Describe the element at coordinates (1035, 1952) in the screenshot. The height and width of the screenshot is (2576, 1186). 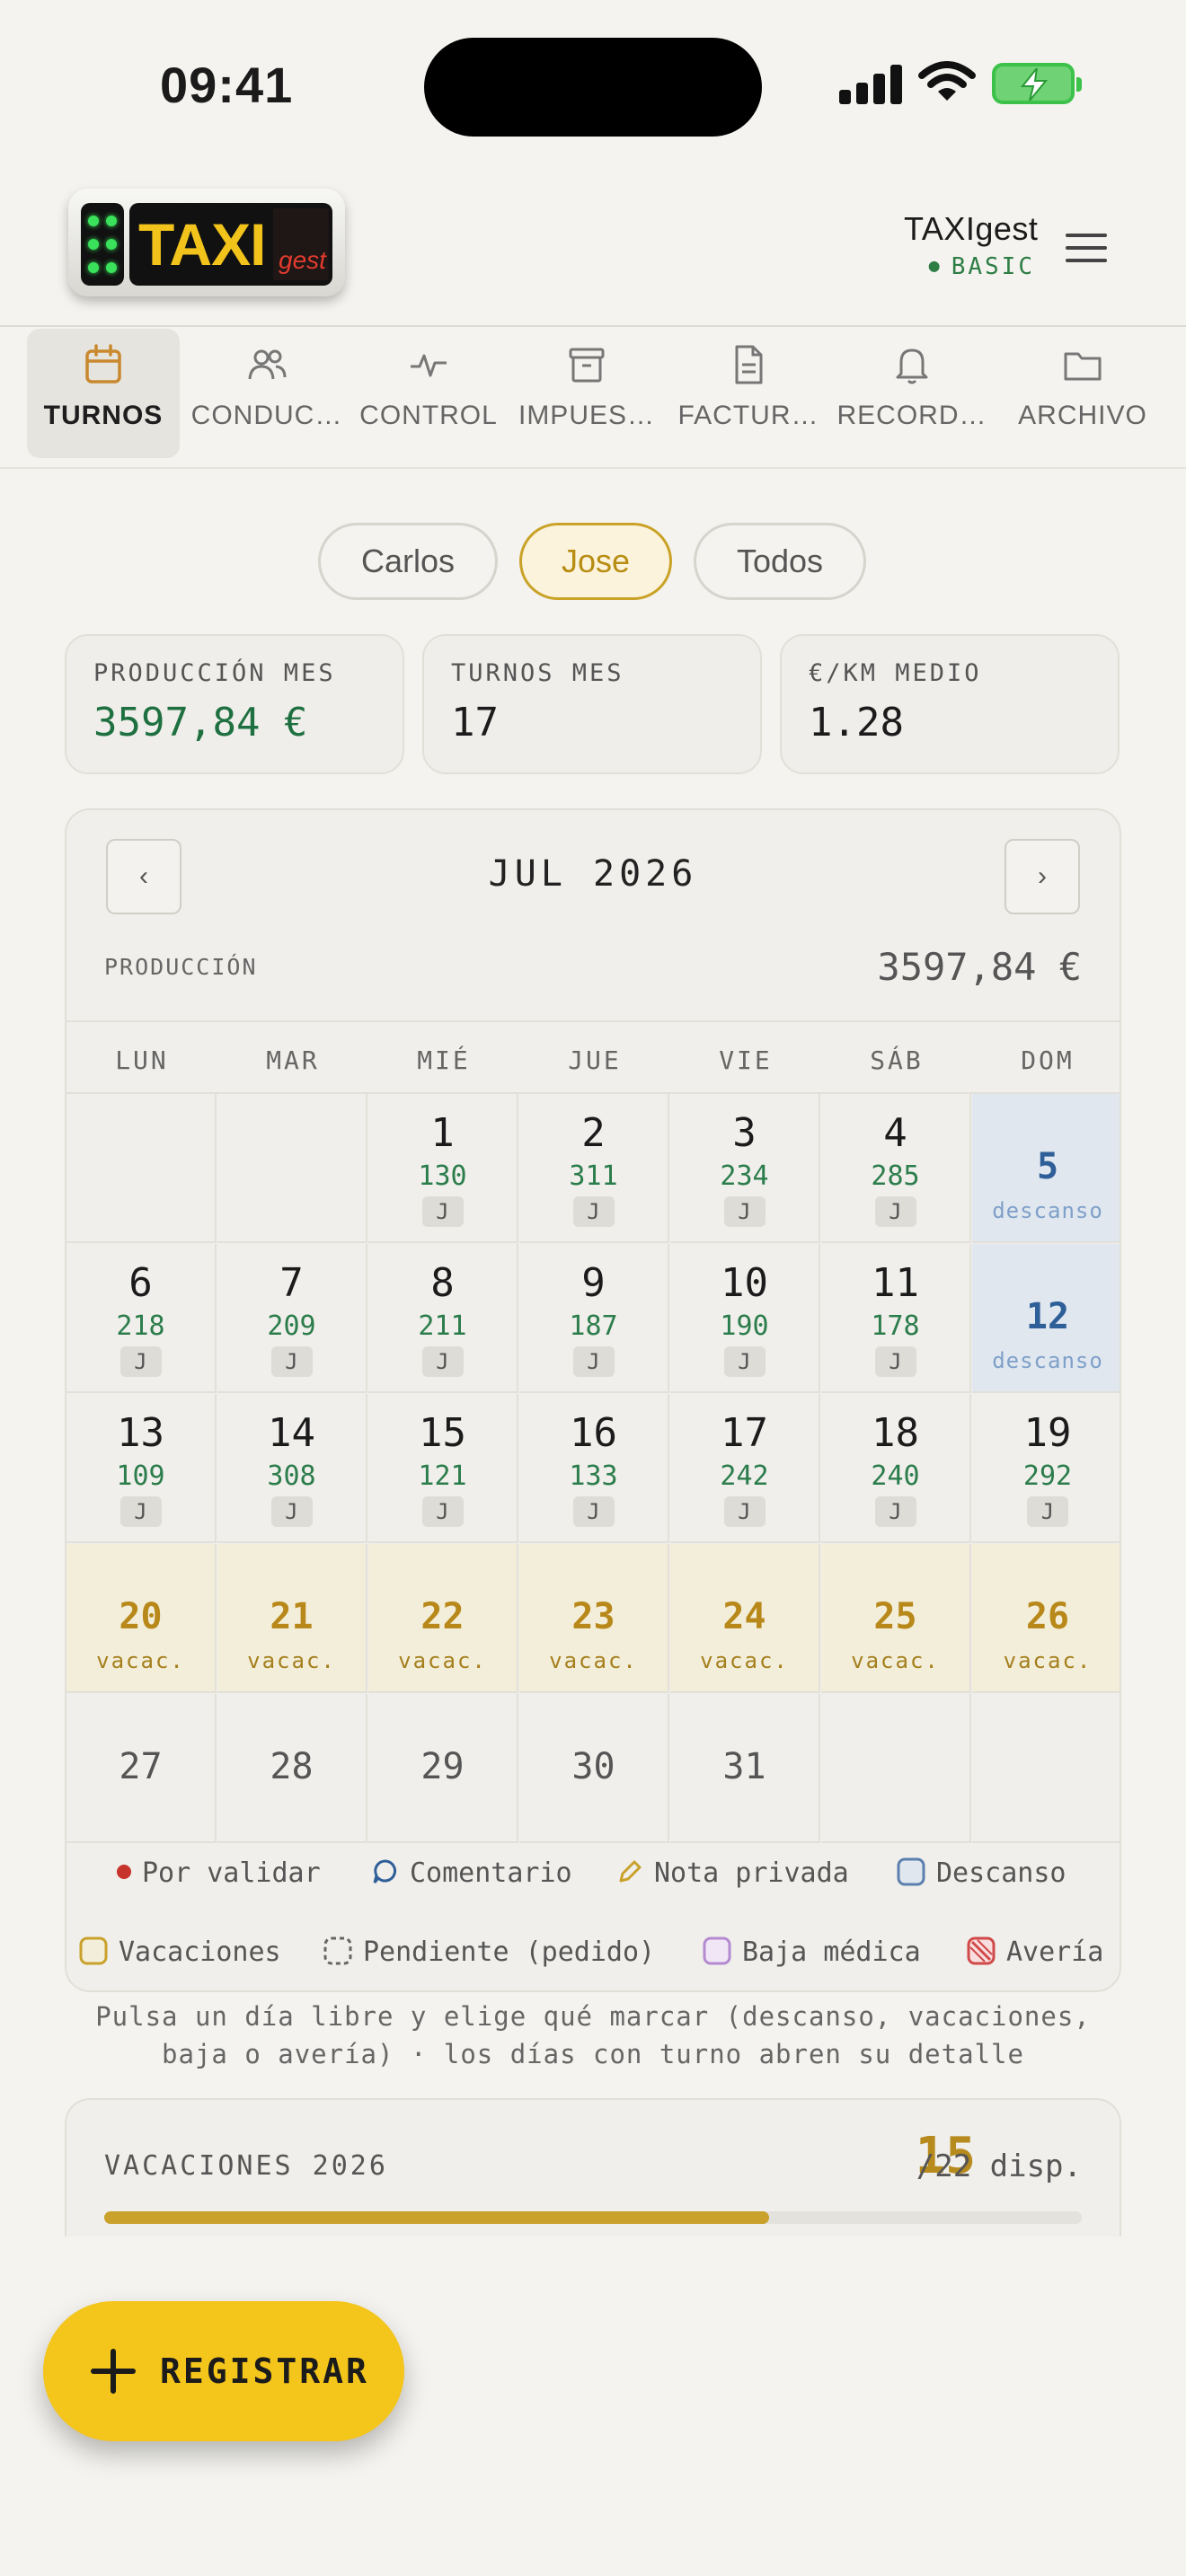
I see `legend-item: Avería` at that location.